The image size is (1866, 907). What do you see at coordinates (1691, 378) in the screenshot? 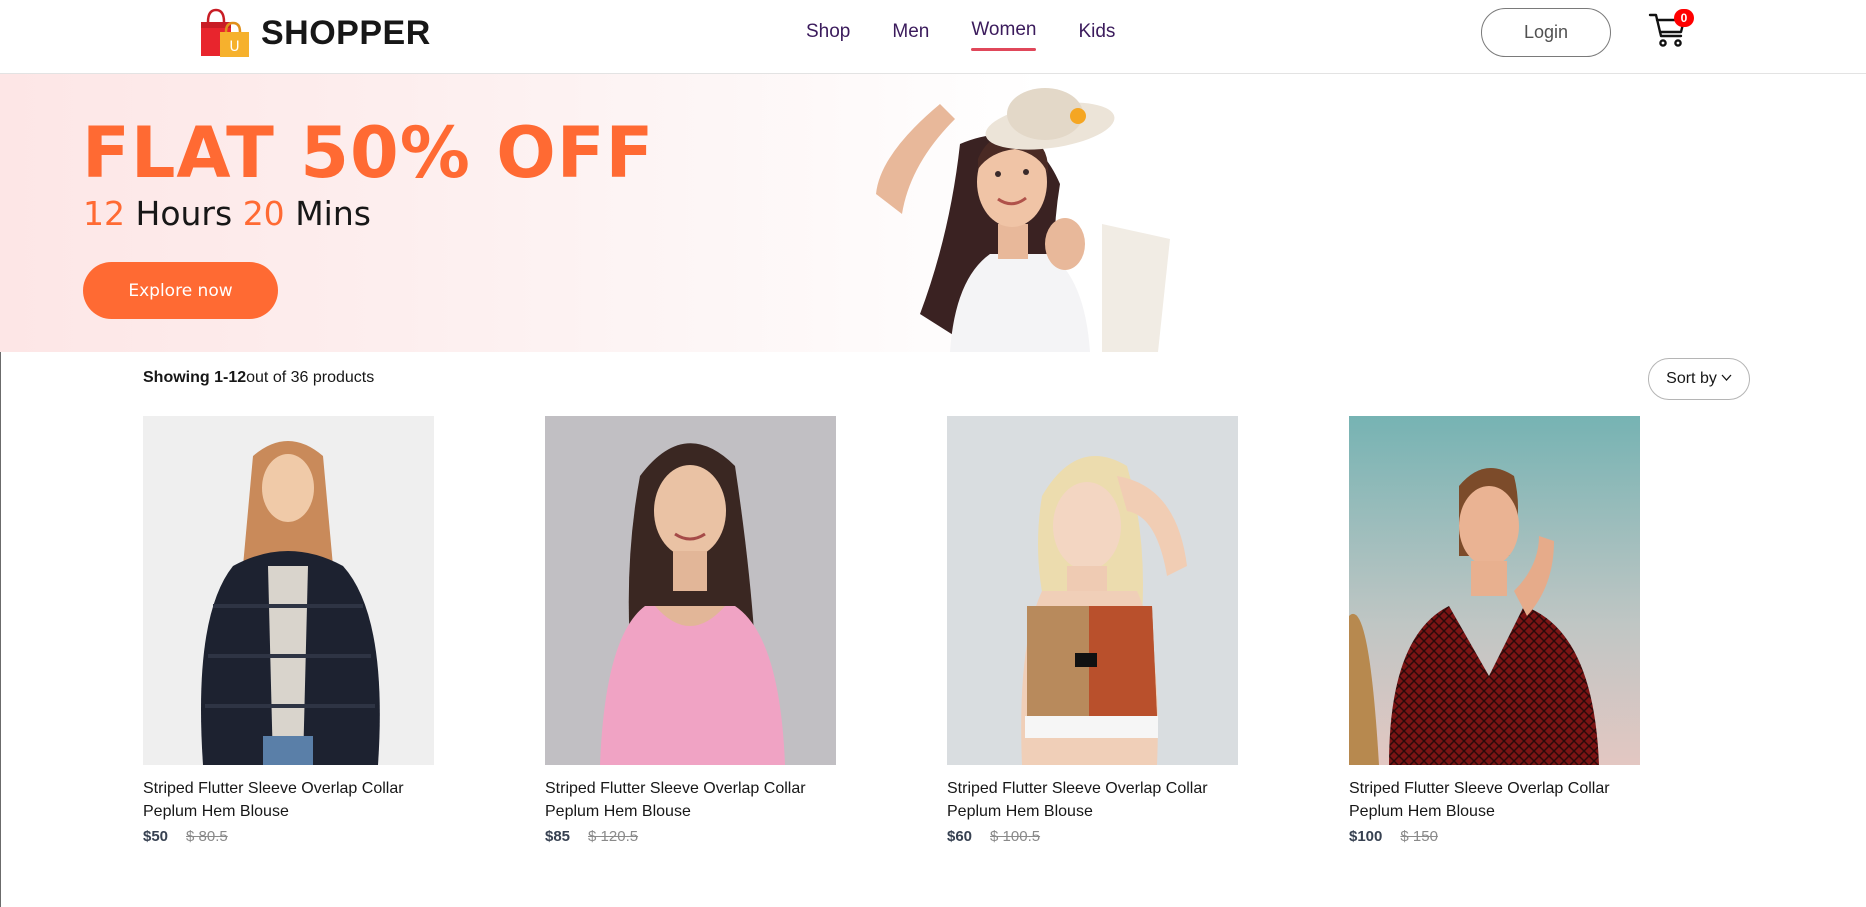
I see `sort-label: Sort by` at bounding box center [1691, 378].